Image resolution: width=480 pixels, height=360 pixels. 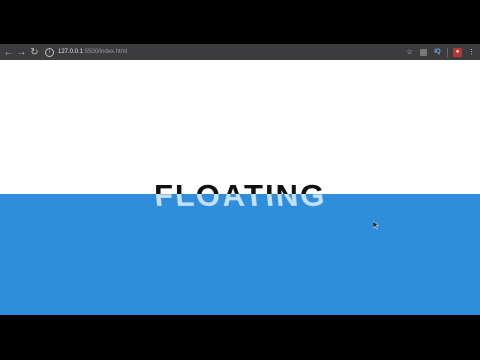 What do you see at coordinates (8, 52) in the screenshot?
I see `back-button: ←` at bounding box center [8, 52].